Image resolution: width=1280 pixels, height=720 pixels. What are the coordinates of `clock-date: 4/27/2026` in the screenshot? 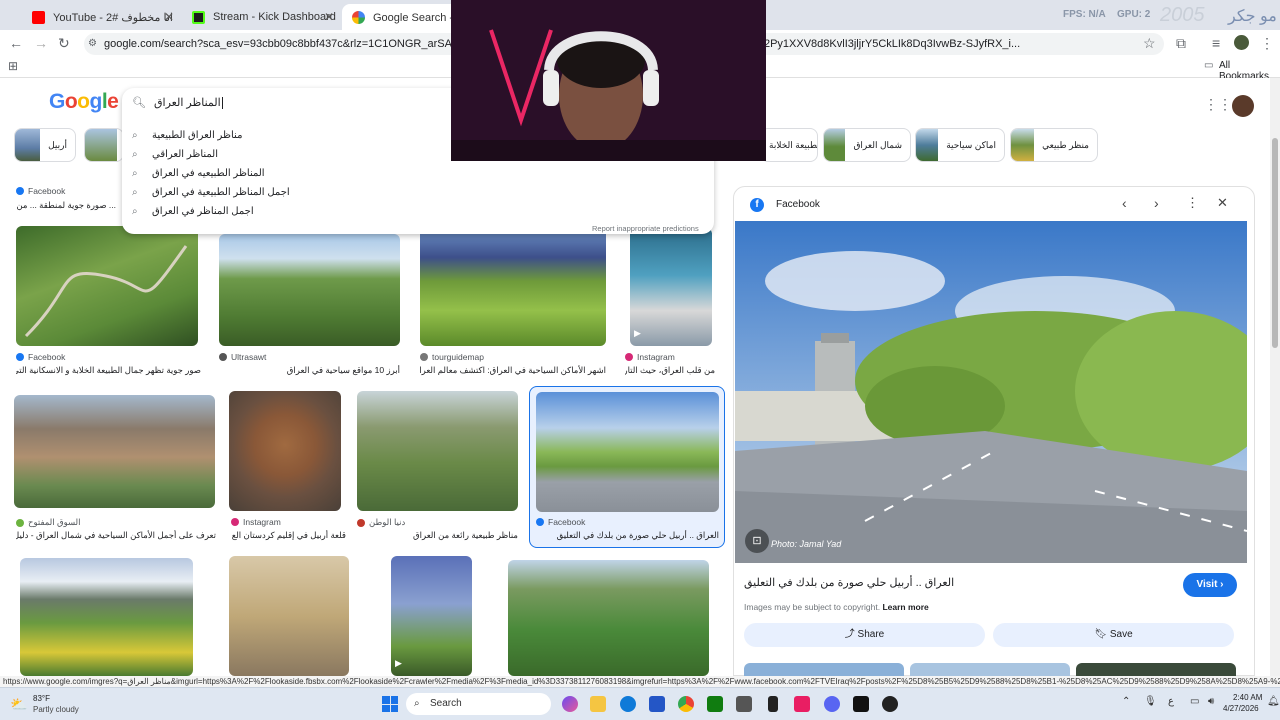 It's located at (1241, 708).